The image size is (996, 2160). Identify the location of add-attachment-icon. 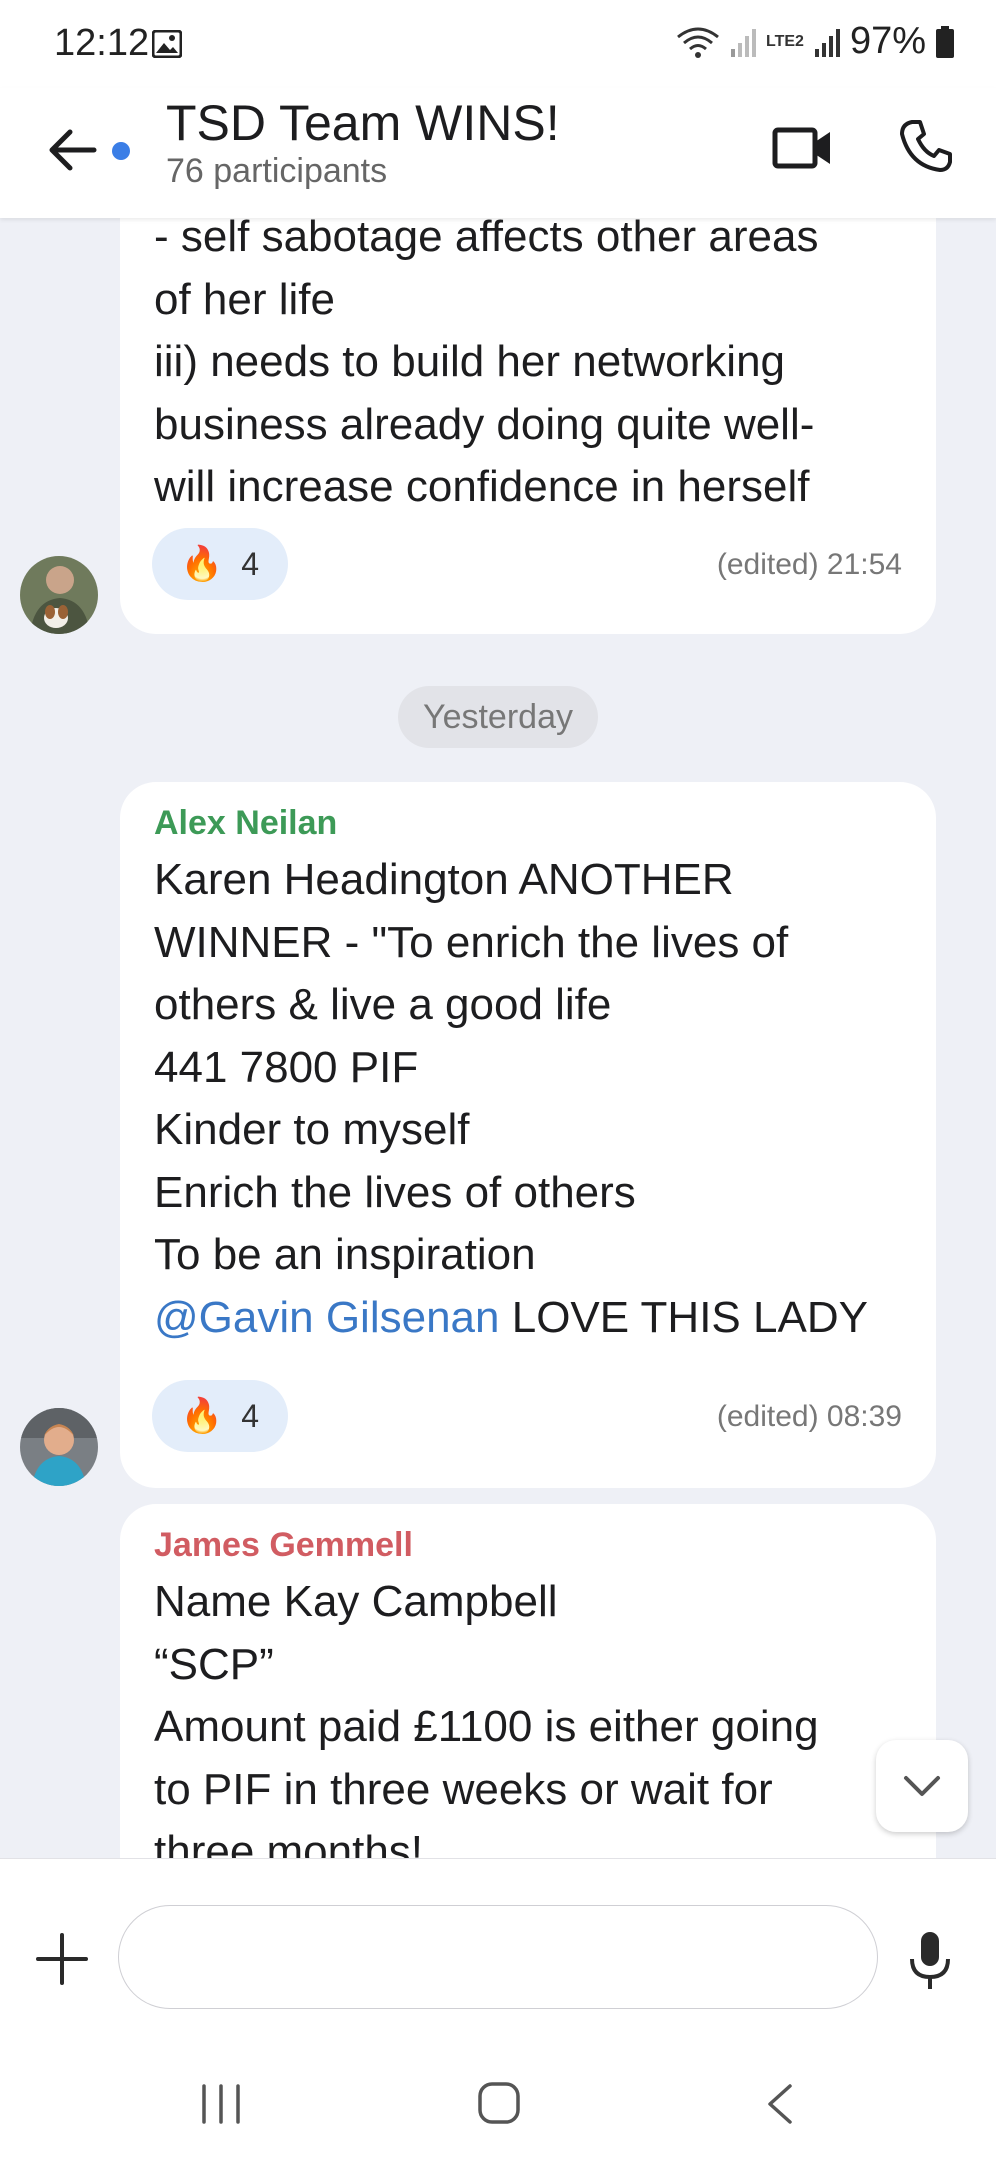
(62, 1959).